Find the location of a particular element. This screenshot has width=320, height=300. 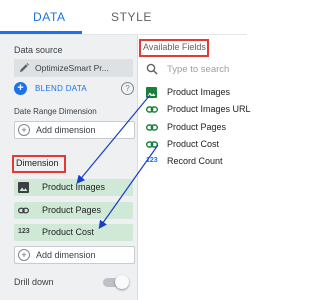

dimension-chip-product-images: Product Images is located at coordinates (73, 187).